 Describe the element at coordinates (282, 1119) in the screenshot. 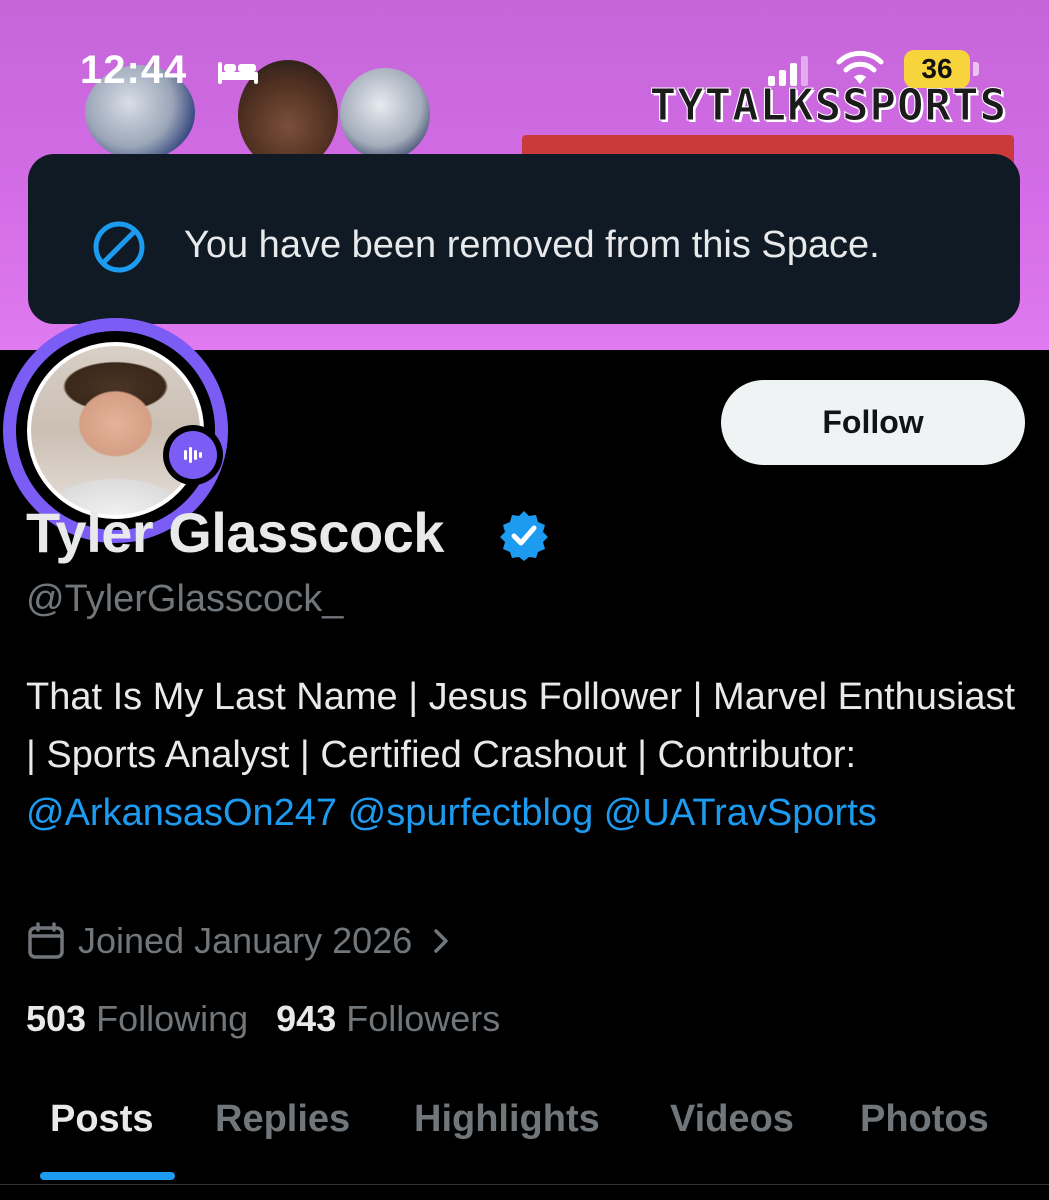

I see `tab-replies: Replies` at that location.